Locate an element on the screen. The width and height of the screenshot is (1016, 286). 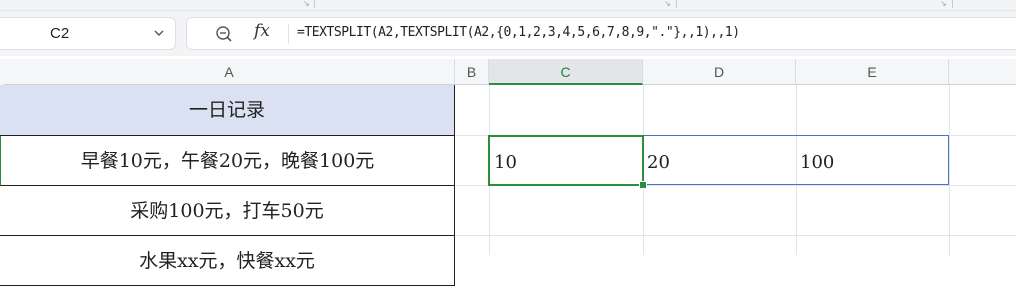
cell-reference: C2 is located at coordinates (59, 33).